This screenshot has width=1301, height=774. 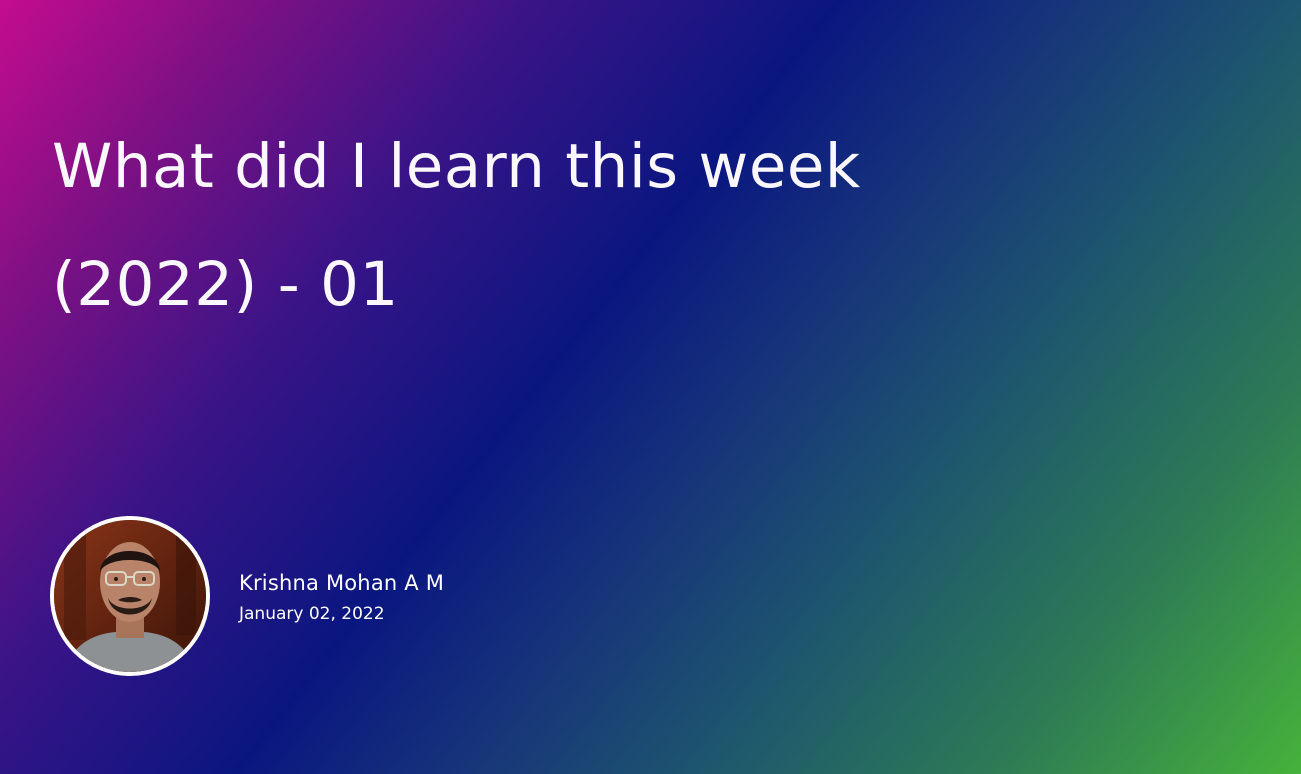 What do you see at coordinates (342, 583) in the screenshot?
I see `author-name: Krishna Mohan A M` at bounding box center [342, 583].